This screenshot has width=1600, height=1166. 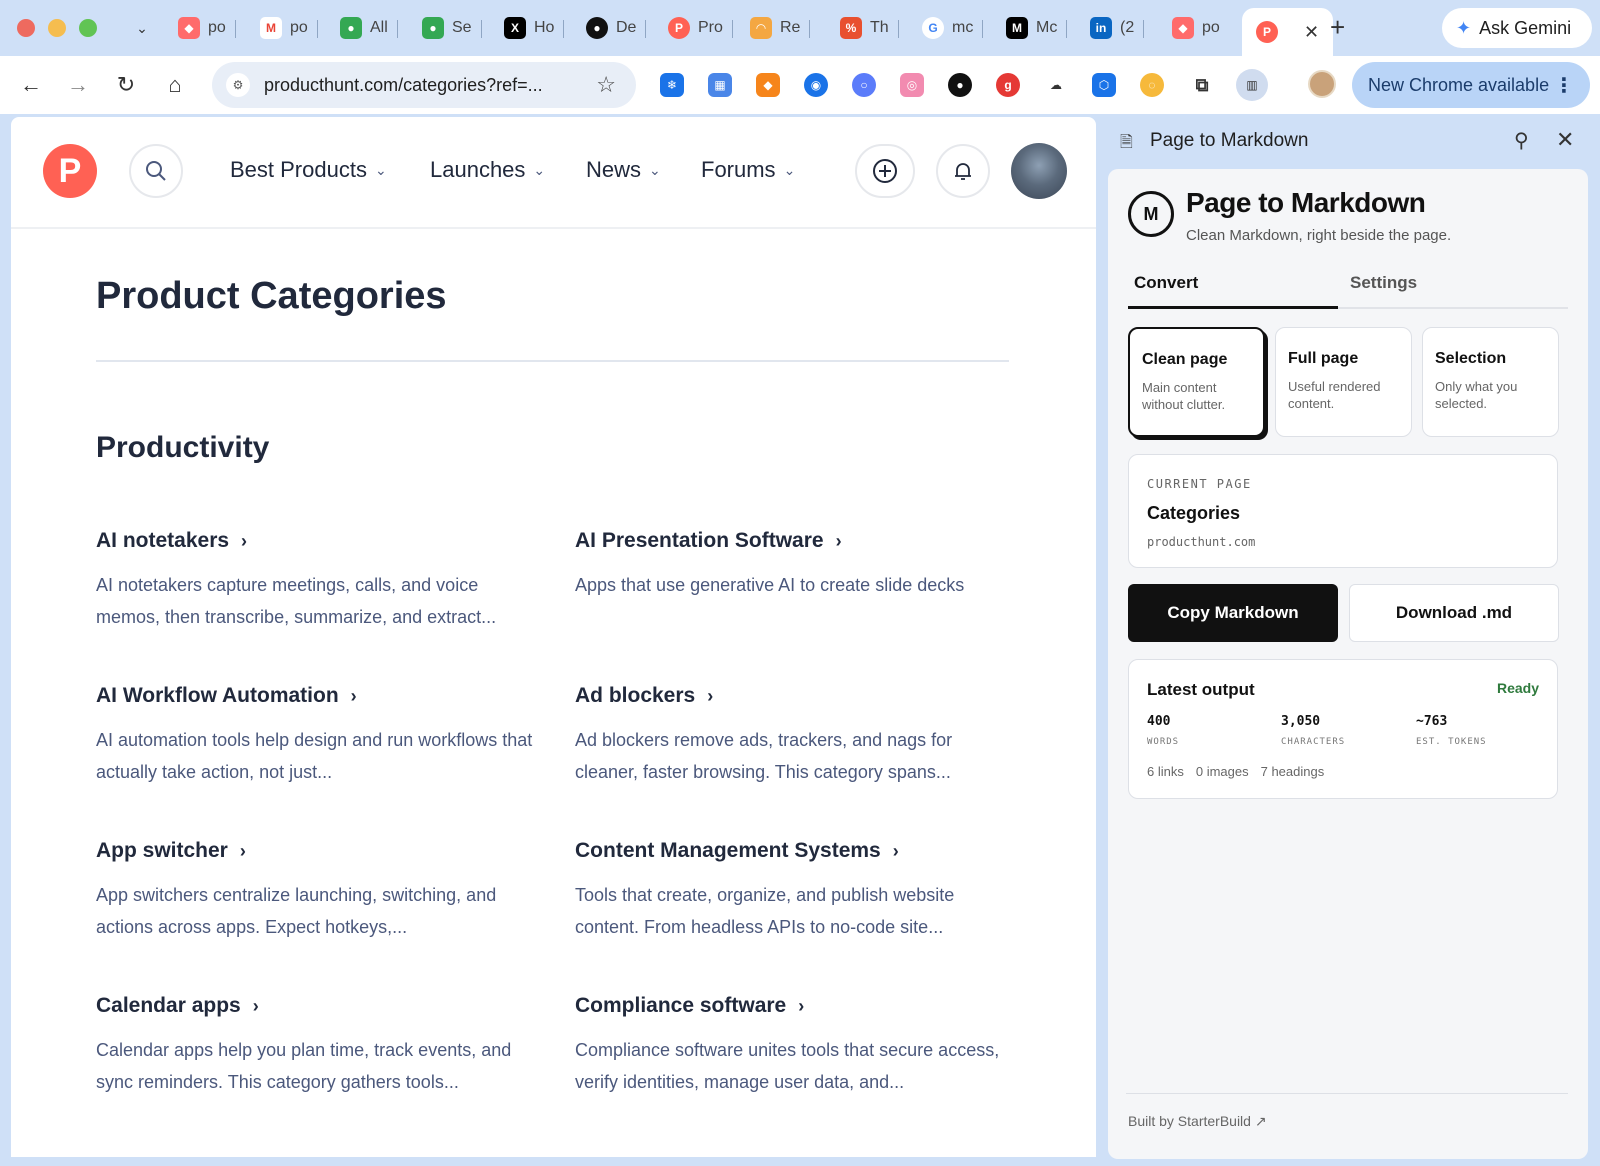 I want to click on producthunt-logo: P, so click(x=70, y=171).